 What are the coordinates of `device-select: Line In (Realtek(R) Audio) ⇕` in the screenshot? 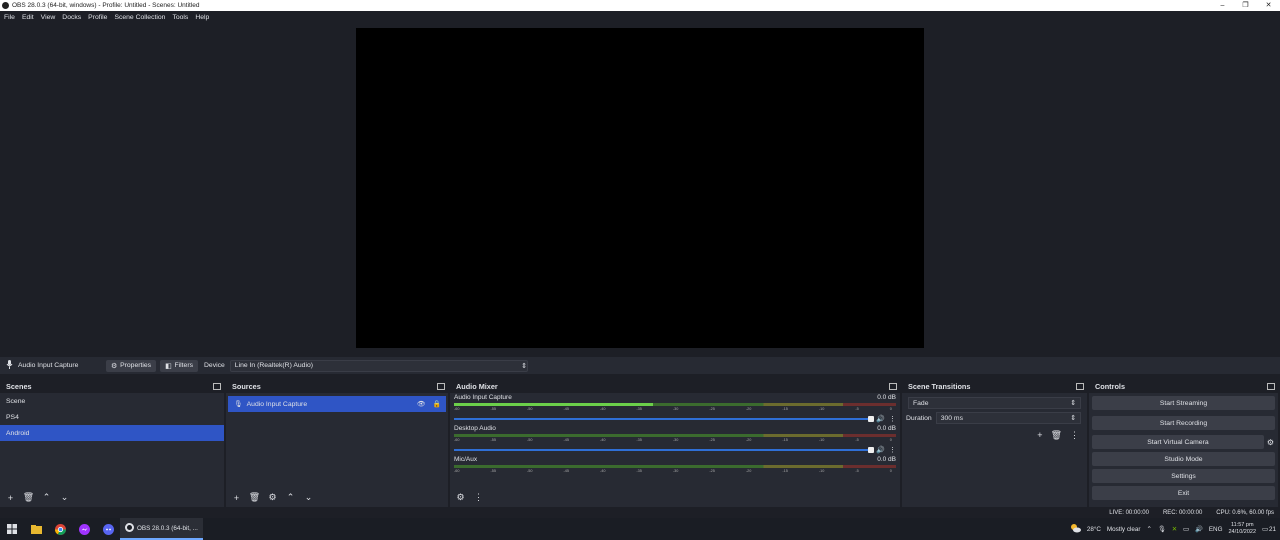 It's located at (378, 365).